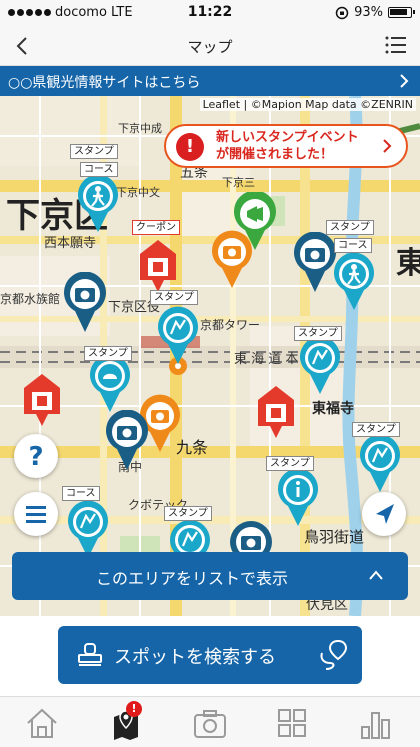  I want to click on map-label-tofukuji: 東福寺, so click(333, 409).